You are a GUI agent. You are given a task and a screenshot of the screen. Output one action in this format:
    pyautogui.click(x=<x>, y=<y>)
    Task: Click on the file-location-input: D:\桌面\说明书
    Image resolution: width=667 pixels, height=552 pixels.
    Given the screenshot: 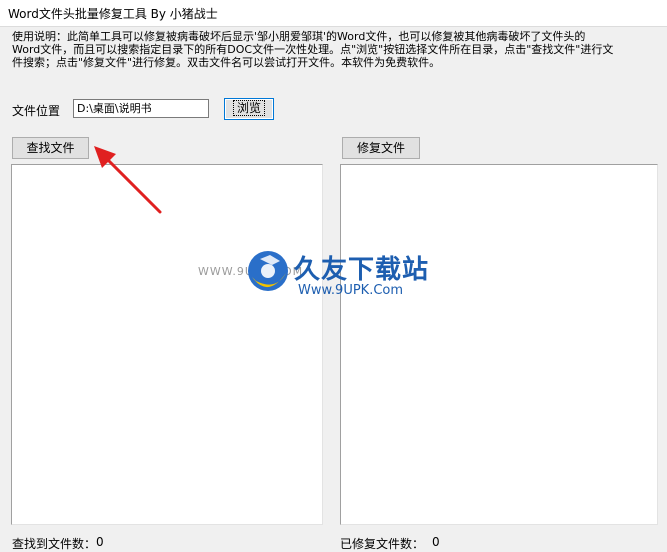 What is the action you would take?
    pyautogui.click(x=141, y=108)
    